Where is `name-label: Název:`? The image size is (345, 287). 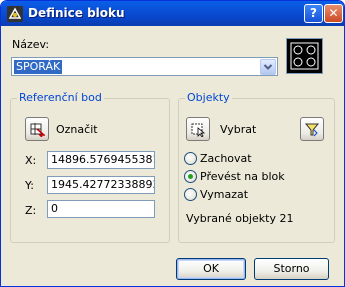 name-label: Název: is located at coordinates (31, 44).